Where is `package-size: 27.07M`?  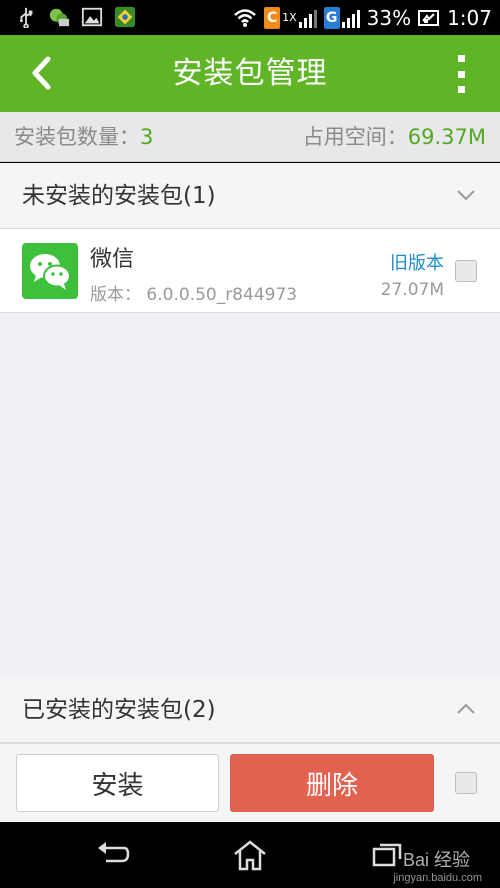
package-size: 27.07M is located at coordinates (412, 290).